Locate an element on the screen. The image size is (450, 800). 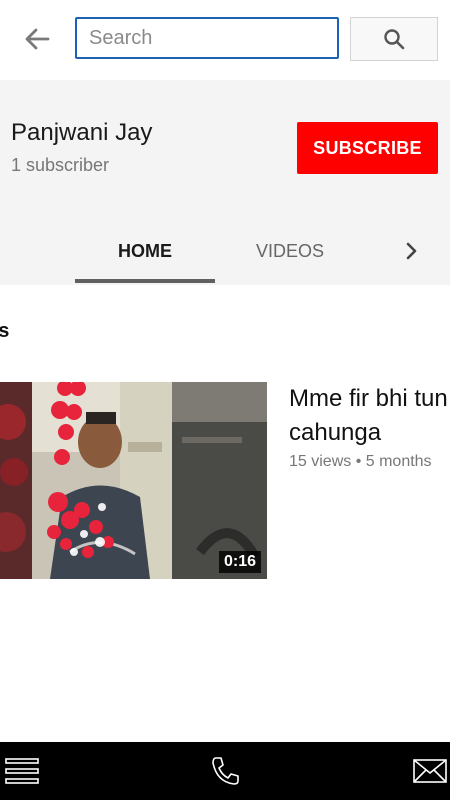
channel-tabs: HOME VIDEOS is located at coordinates (225, 257).